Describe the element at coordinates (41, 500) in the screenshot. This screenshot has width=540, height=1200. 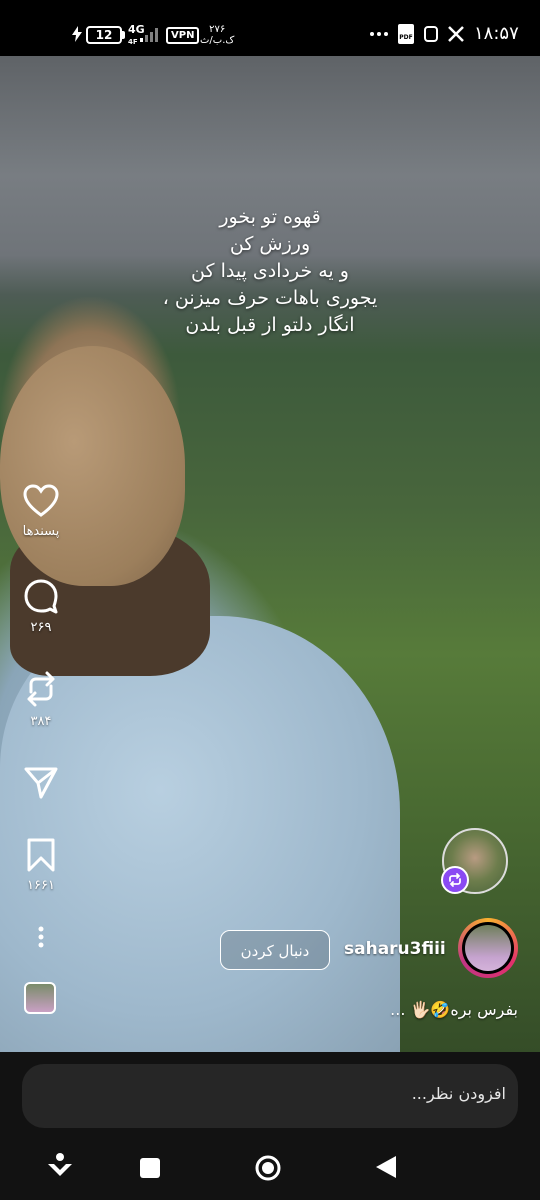
I see `heart-icon` at that location.